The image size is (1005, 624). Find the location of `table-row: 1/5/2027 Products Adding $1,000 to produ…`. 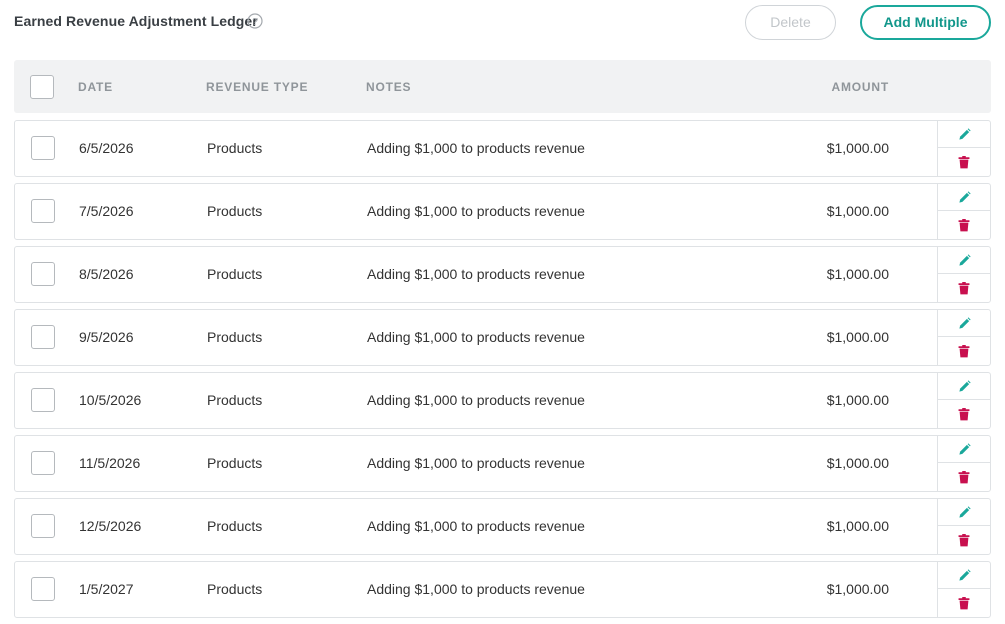

table-row: 1/5/2027 Products Adding $1,000 to produ… is located at coordinates (502, 589).